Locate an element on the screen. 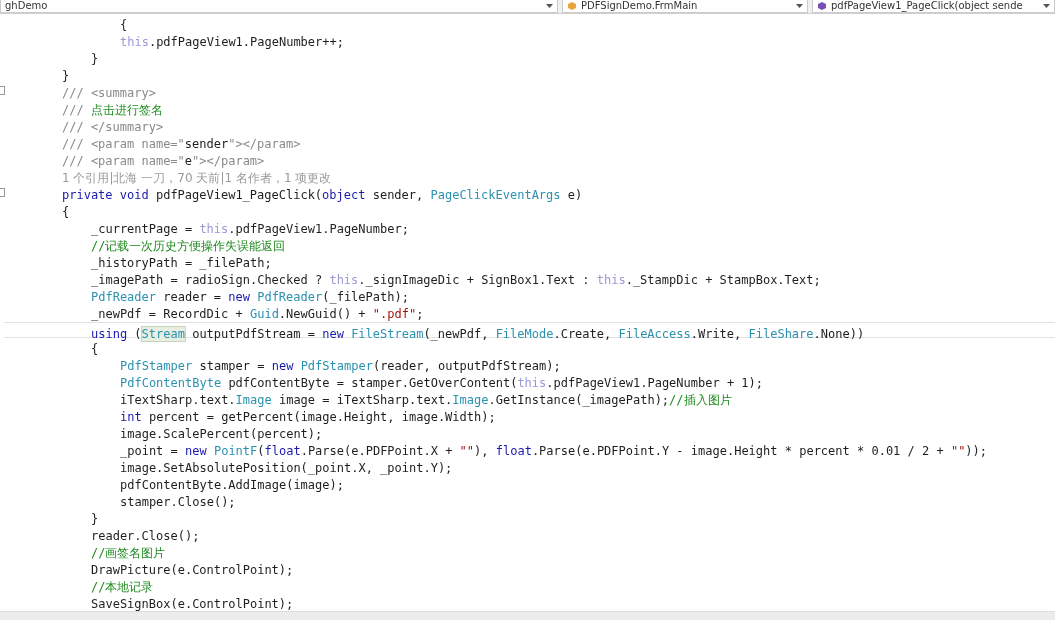 The height and width of the screenshot is (620, 1055). code-line: /// </summary> is located at coordinates (113, 127).